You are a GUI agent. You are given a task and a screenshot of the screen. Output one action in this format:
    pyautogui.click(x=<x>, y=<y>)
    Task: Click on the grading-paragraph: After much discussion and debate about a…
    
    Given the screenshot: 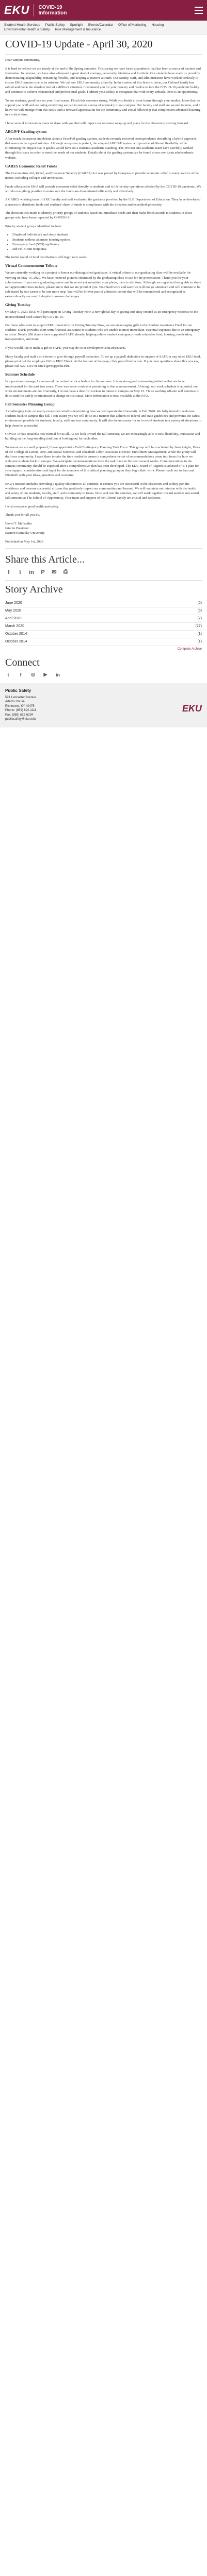 What is the action you would take?
    pyautogui.click(x=101, y=148)
    